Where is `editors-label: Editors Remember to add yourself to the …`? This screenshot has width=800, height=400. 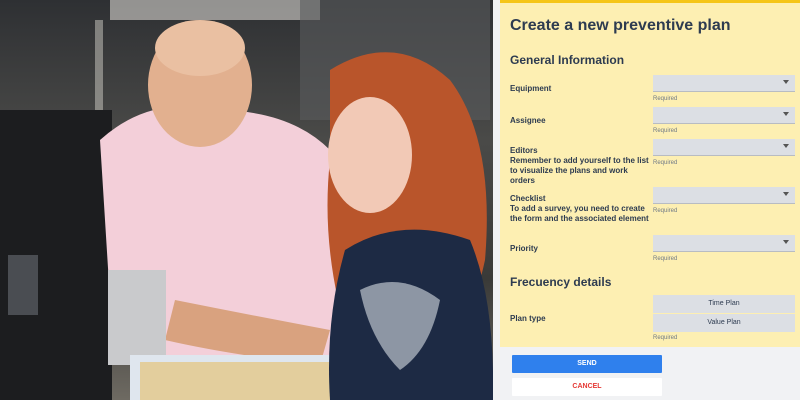
editors-label: Editors Remember to add yourself to the … is located at coordinates (581, 166).